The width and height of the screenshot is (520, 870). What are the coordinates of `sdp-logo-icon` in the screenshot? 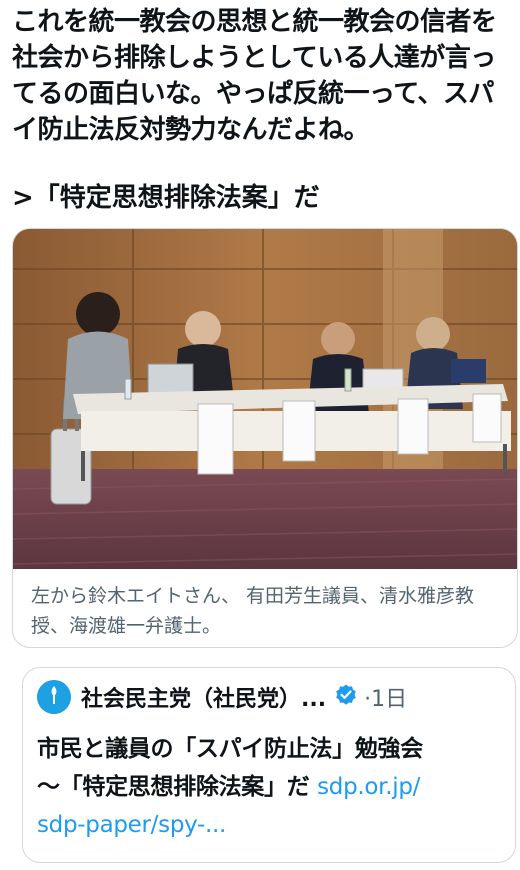 It's located at (54, 697).